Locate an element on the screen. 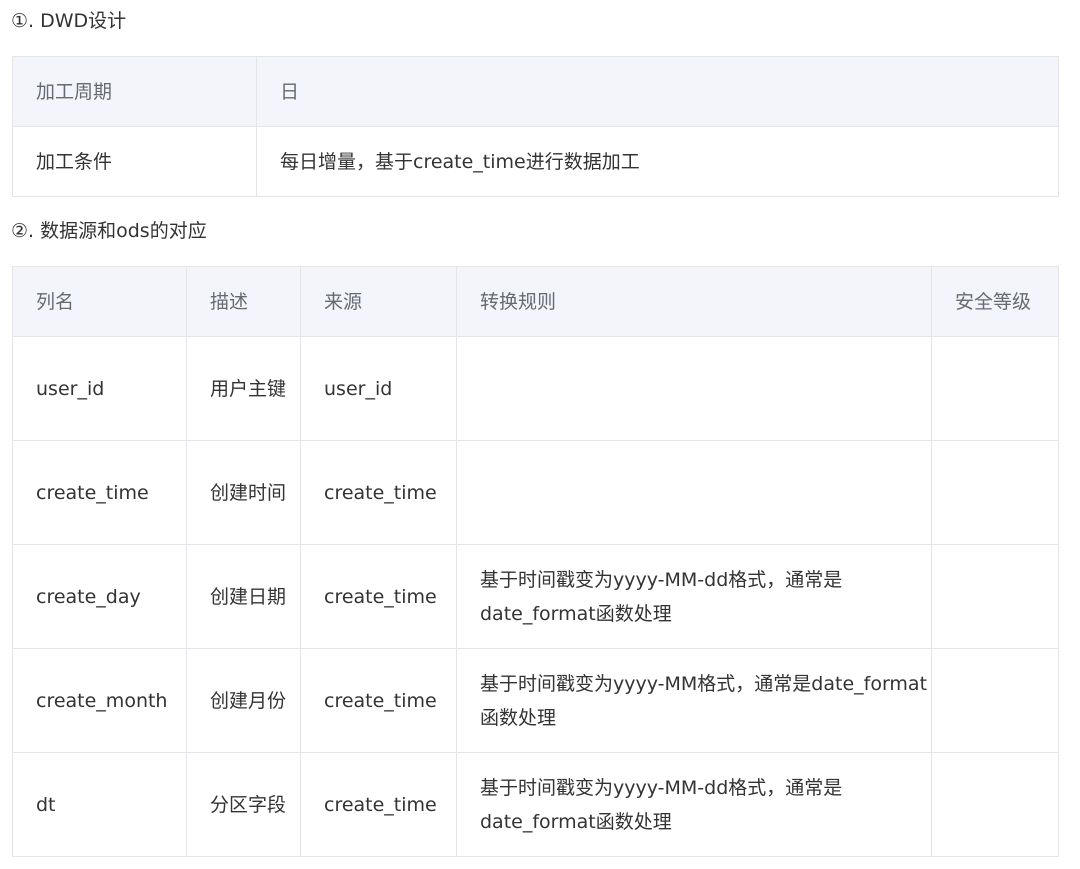 This screenshot has height=869, width=1080. cell-name: user_id is located at coordinates (99, 388).